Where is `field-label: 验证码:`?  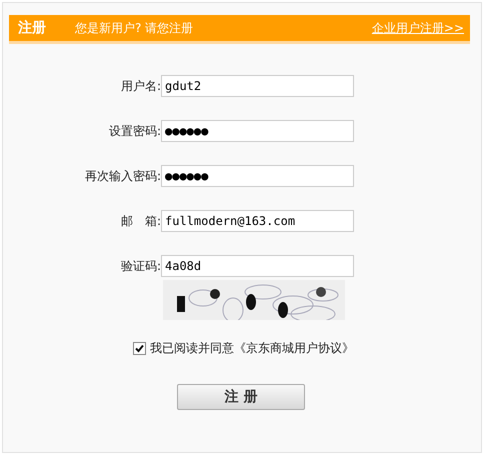 field-label: 验证码: is located at coordinates (140, 266).